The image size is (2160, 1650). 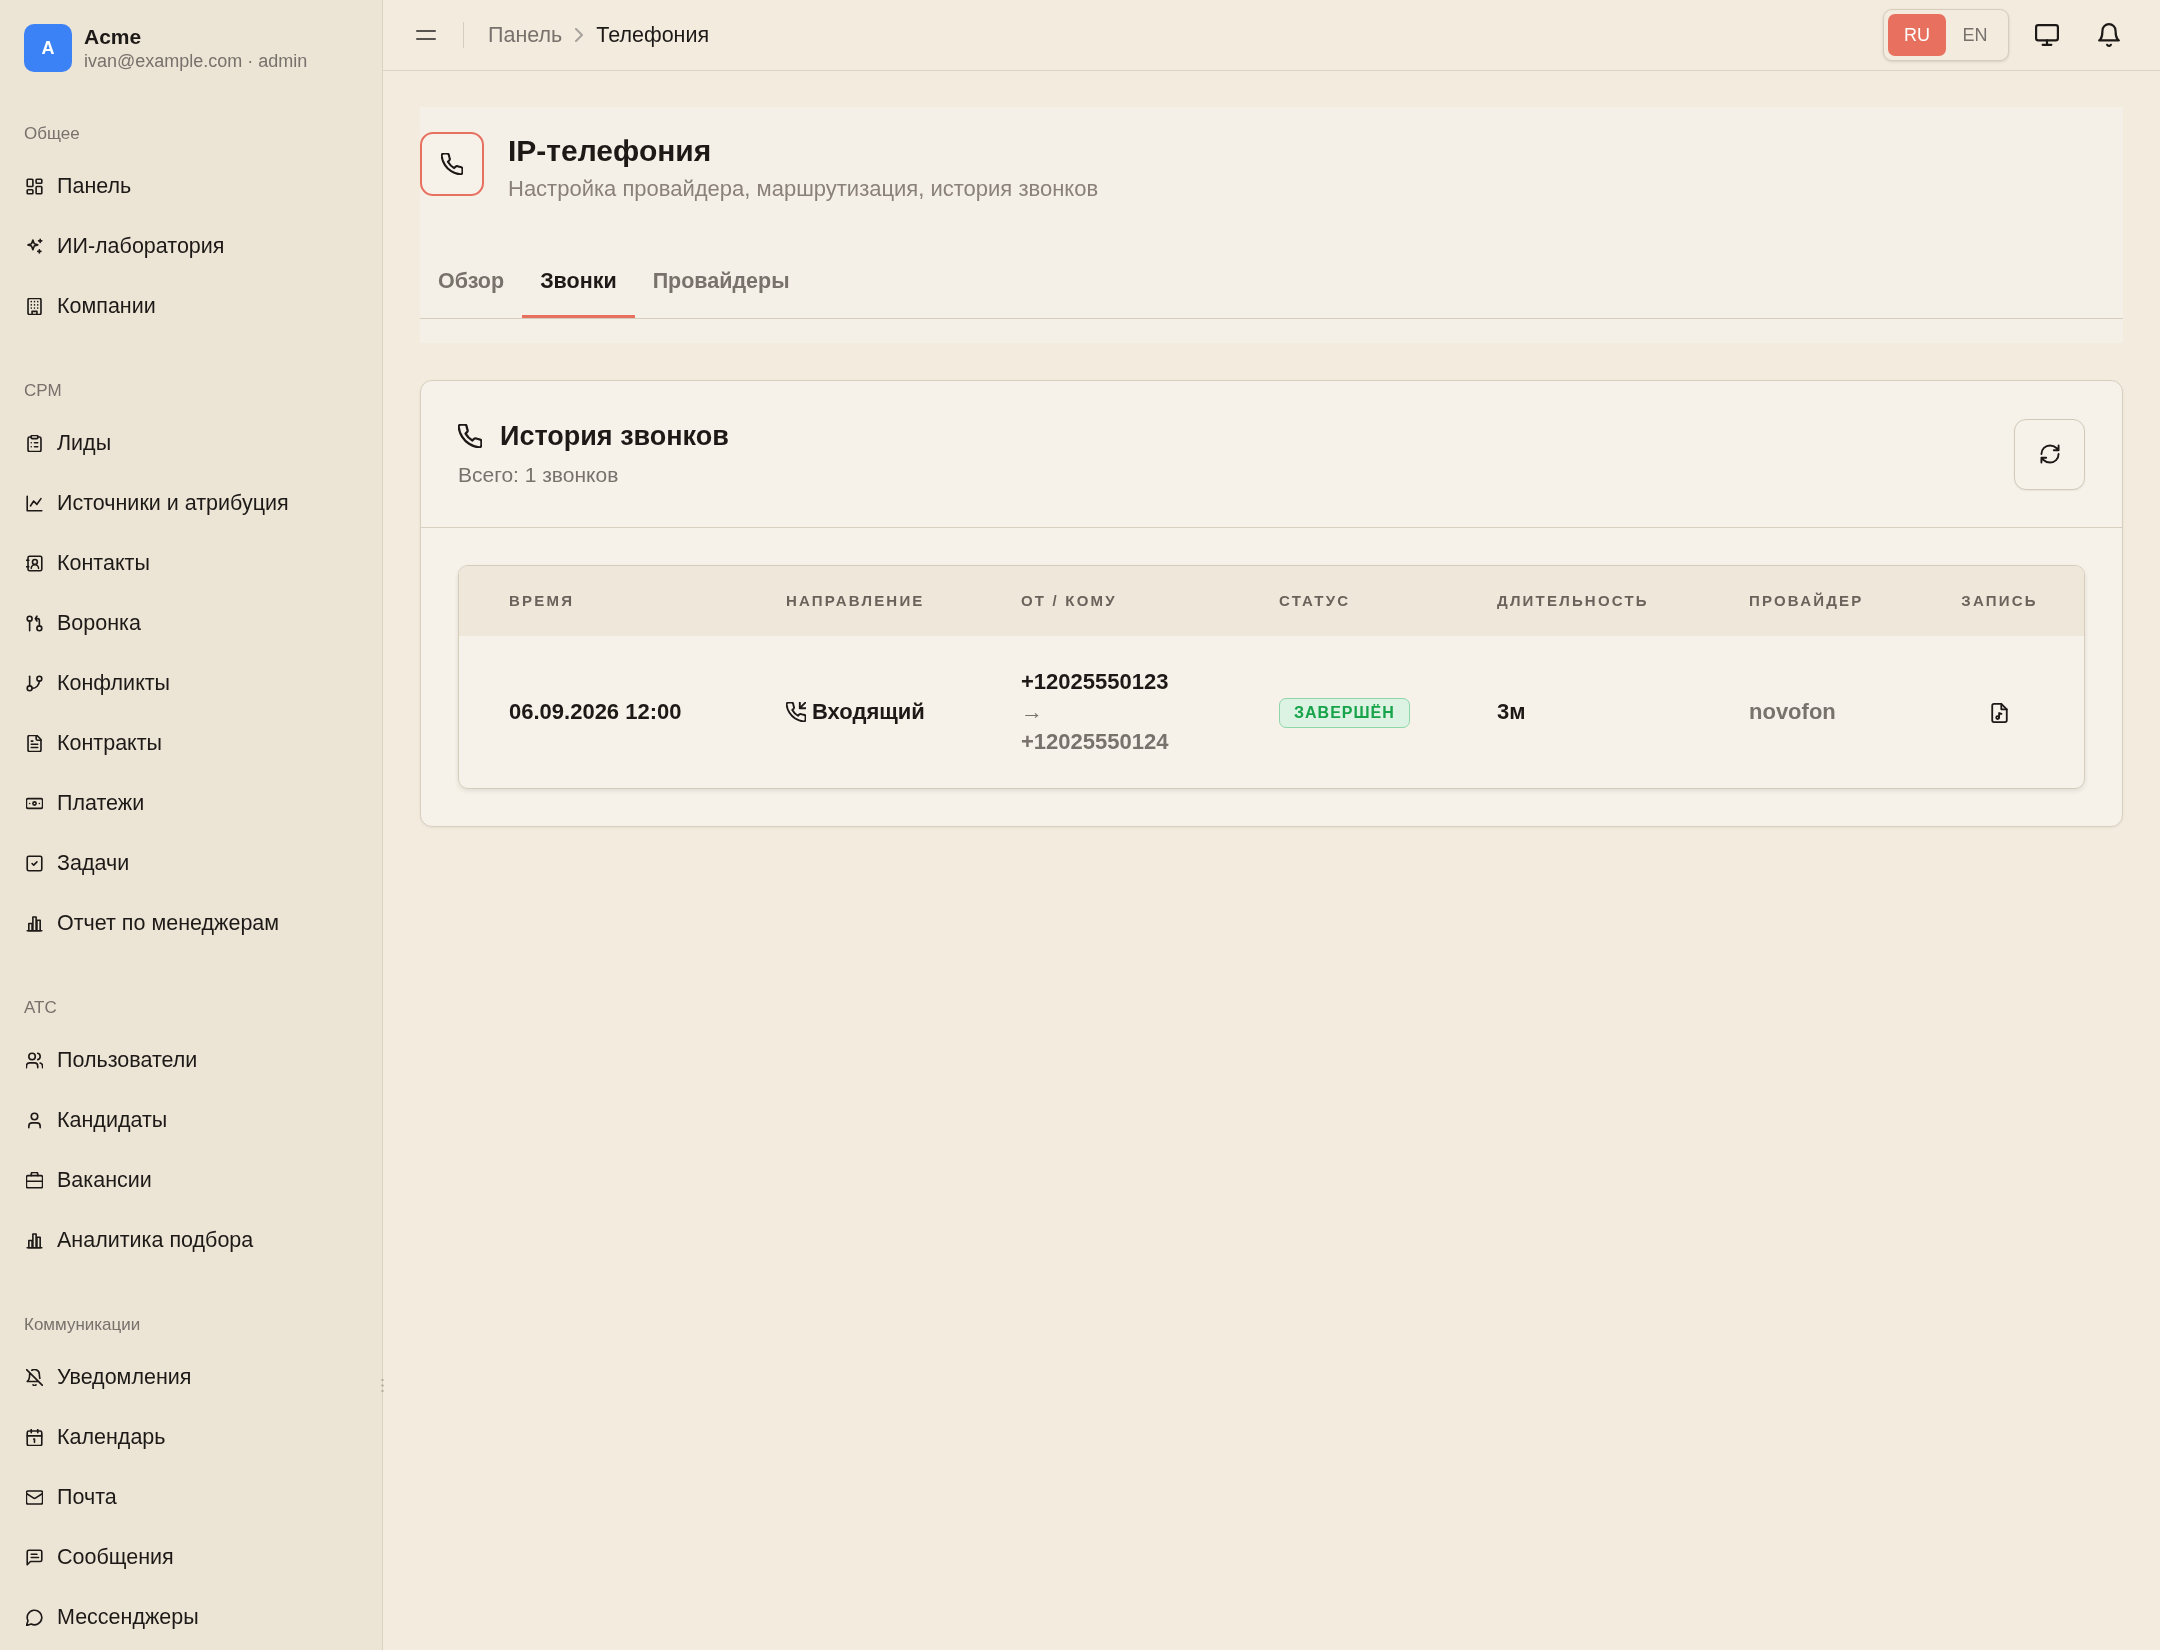 What do you see at coordinates (610, 151) in the screenshot?
I see `page-title: IP-телефония` at bounding box center [610, 151].